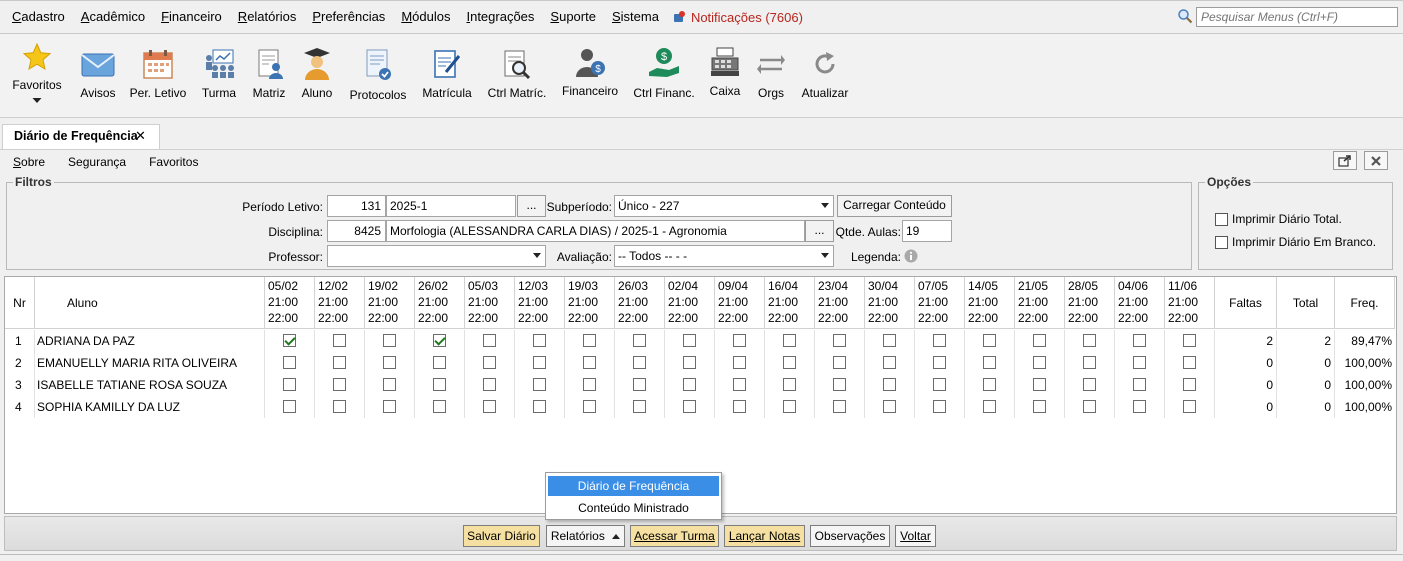 The height and width of the screenshot is (561, 1403). What do you see at coordinates (724, 256) in the screenshot?
I see `avaliacao-select: -- Todos -- - -` at bounding box center [724, 256].